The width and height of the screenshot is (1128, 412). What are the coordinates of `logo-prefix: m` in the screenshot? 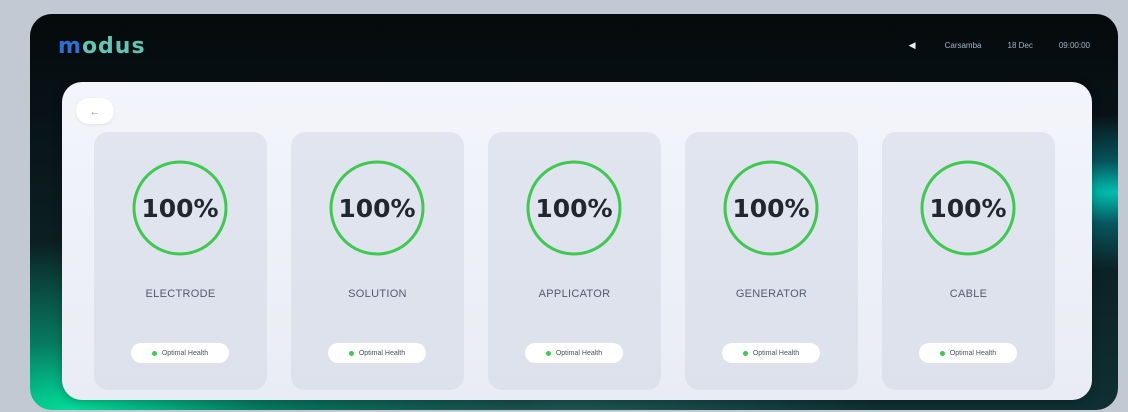 It's located at (70, 46).